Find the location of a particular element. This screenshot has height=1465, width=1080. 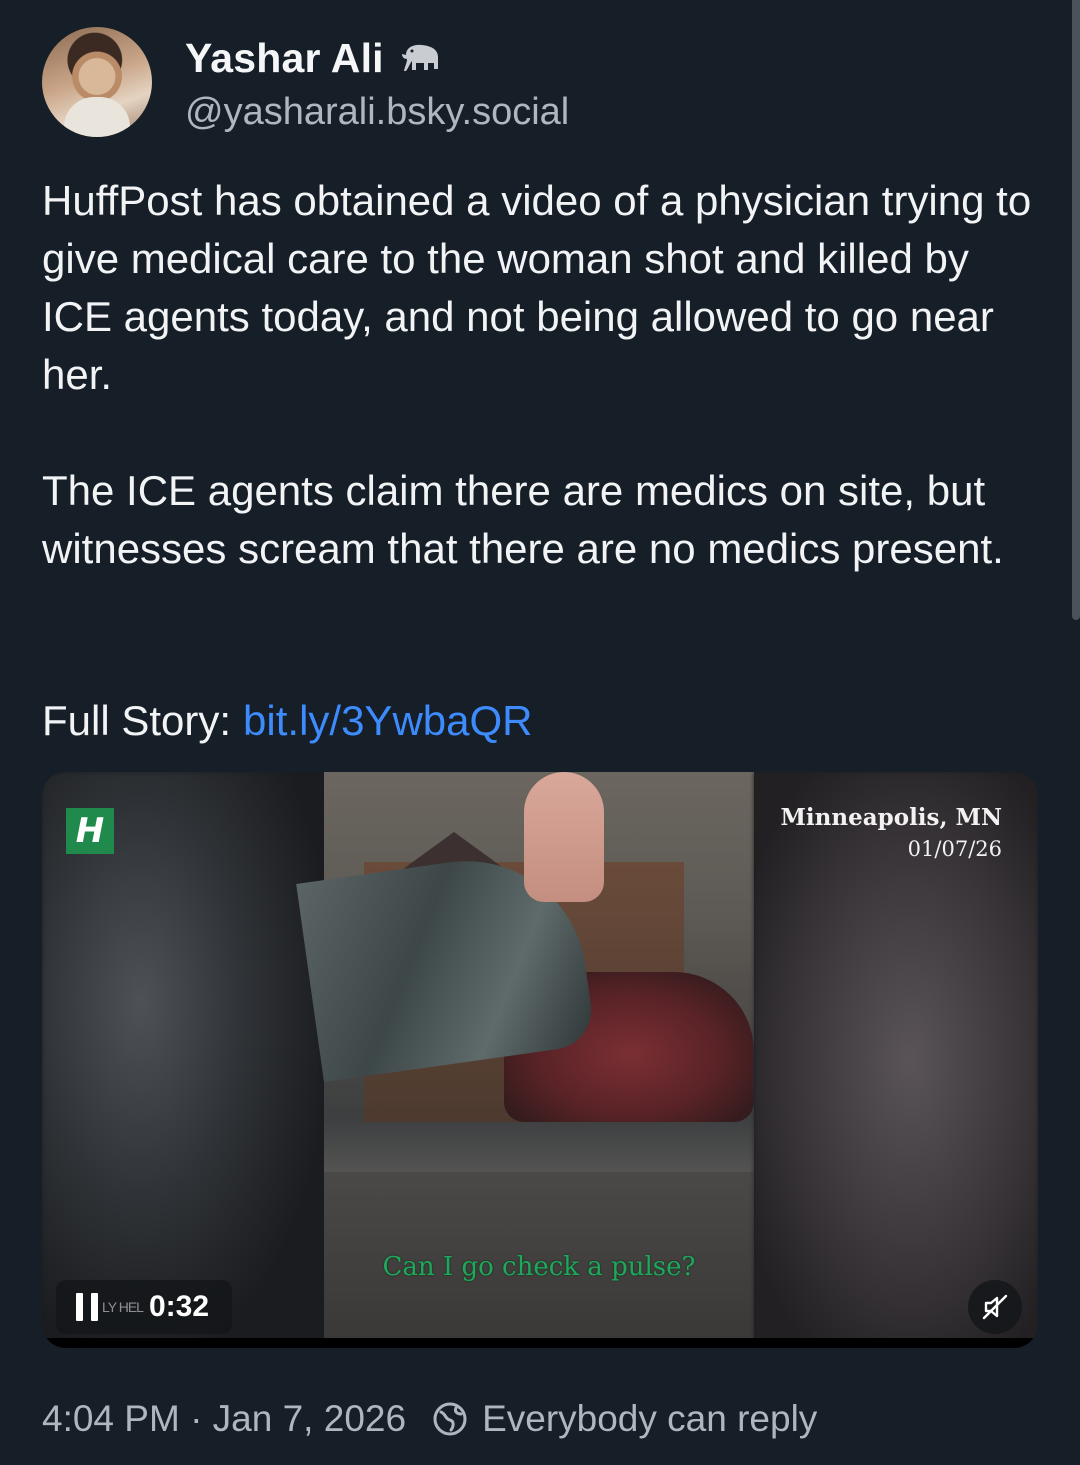

story-link: bit.ly/3YwbaQR is located at coordinates (387, 720).